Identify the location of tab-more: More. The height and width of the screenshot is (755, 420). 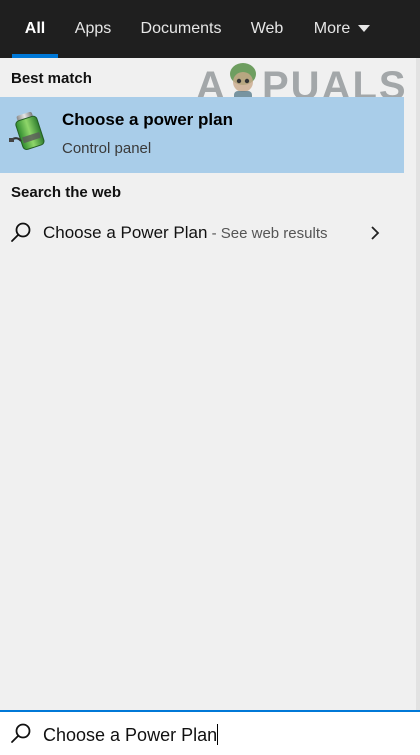
(342, 29).